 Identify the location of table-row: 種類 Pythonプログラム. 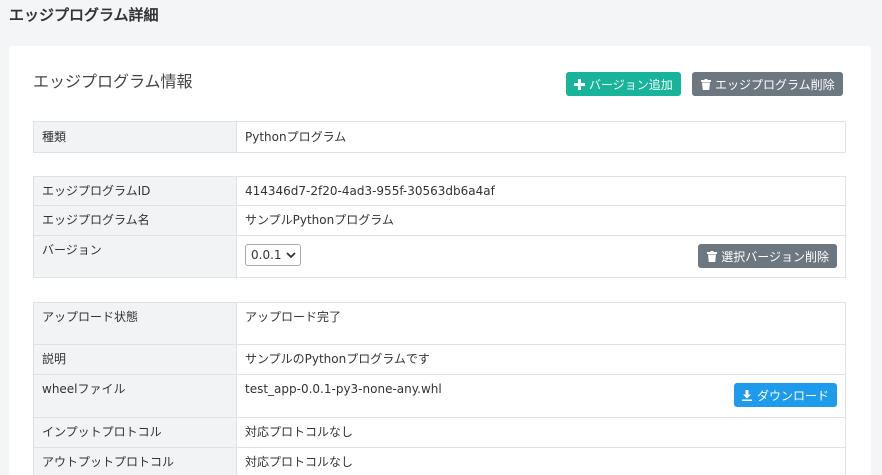
(439, 137).